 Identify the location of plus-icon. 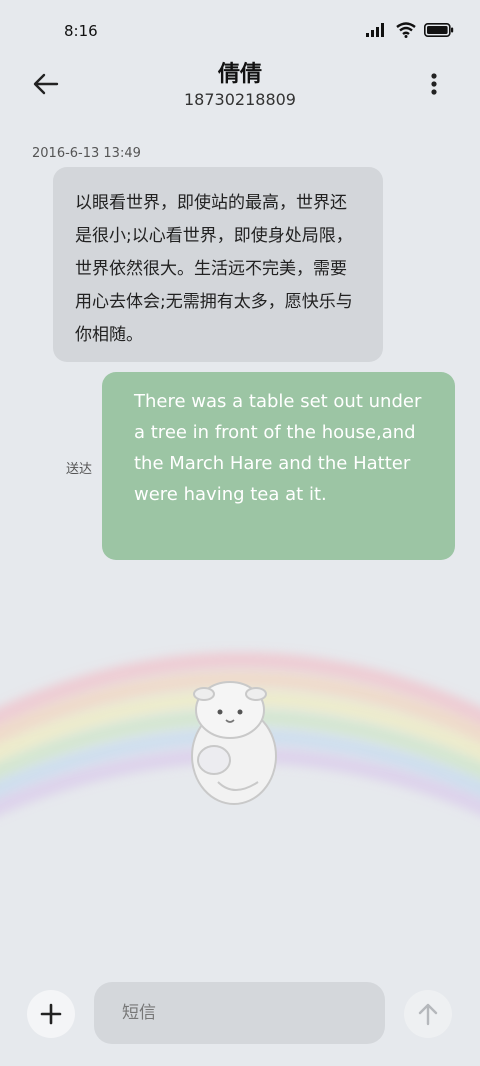
(51, 1014).